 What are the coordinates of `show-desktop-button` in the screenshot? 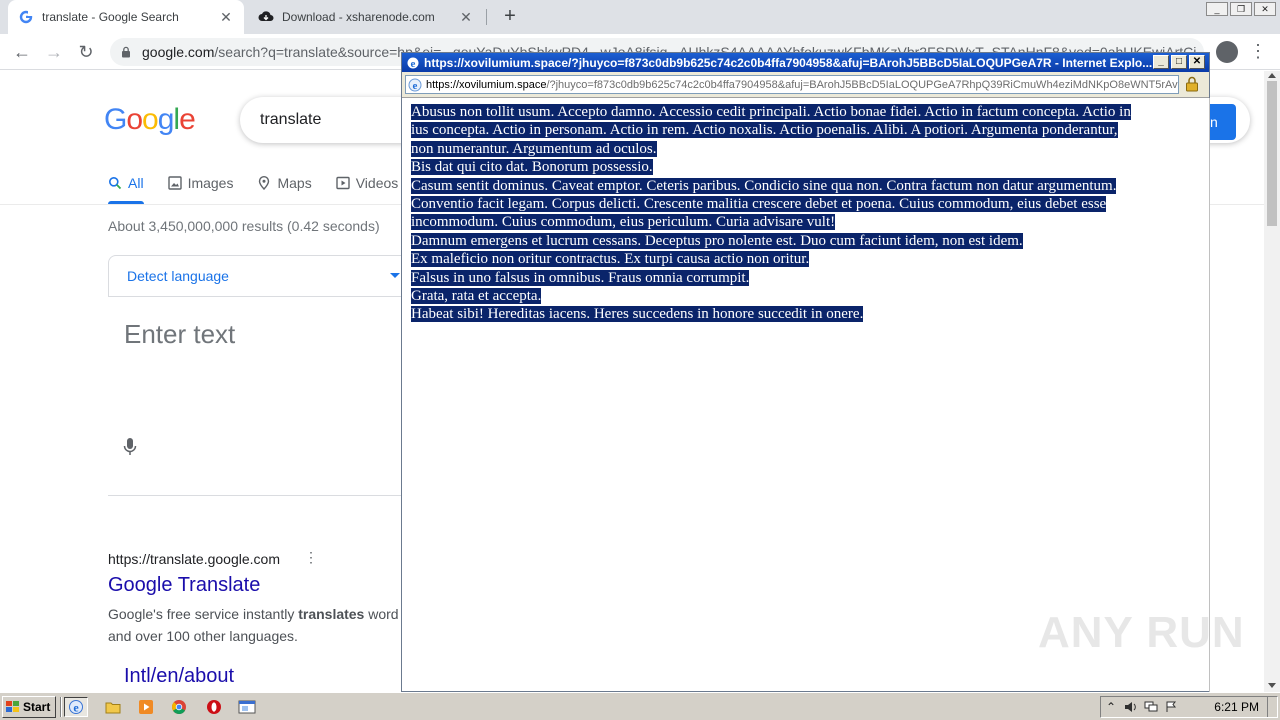 It's located at (1272, 707).